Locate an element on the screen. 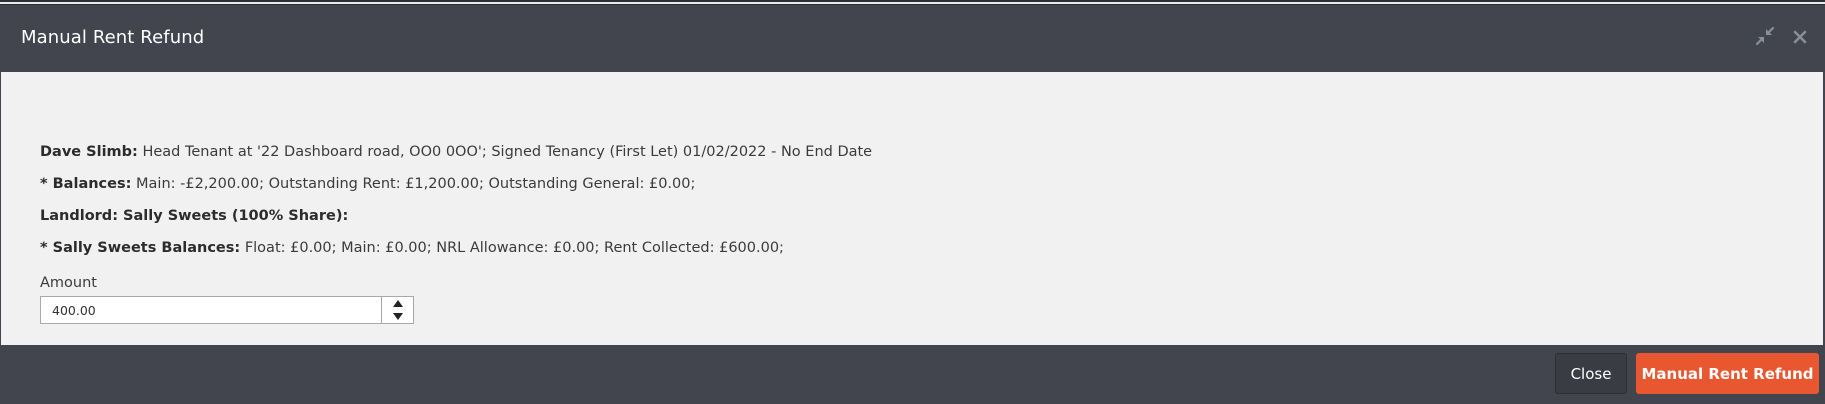 This screenshot has height=404, width=1825. landlord-label: Landlord: Sally Sweets (100% Share): is located at coordinates (194, 216).